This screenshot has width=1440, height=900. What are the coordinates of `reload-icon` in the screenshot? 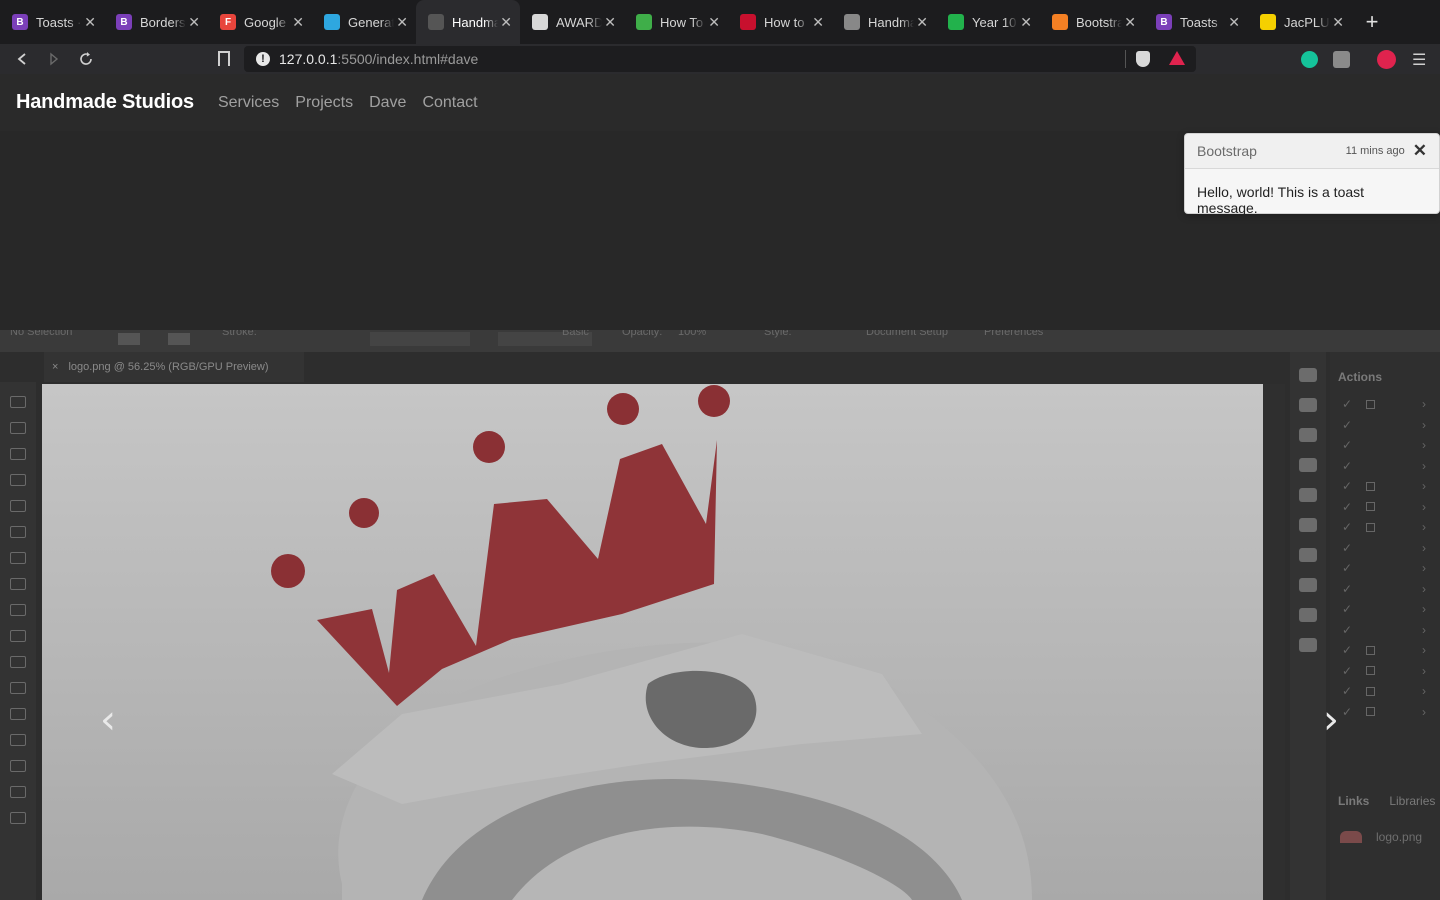 It's located at (86, 58).